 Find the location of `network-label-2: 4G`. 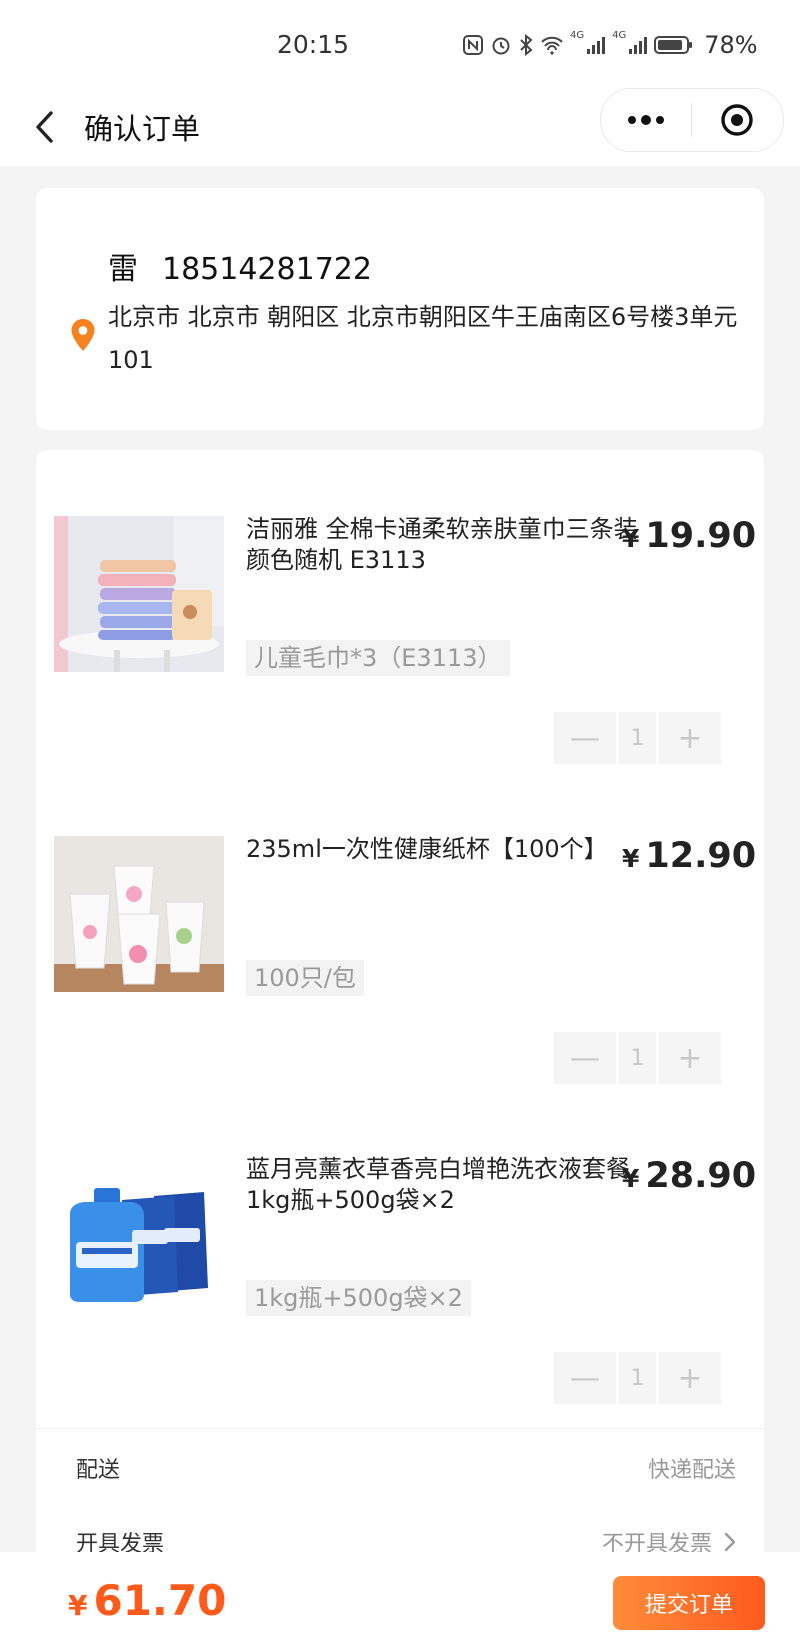

network-label-2: 4G is located at coordinates (619, 35).